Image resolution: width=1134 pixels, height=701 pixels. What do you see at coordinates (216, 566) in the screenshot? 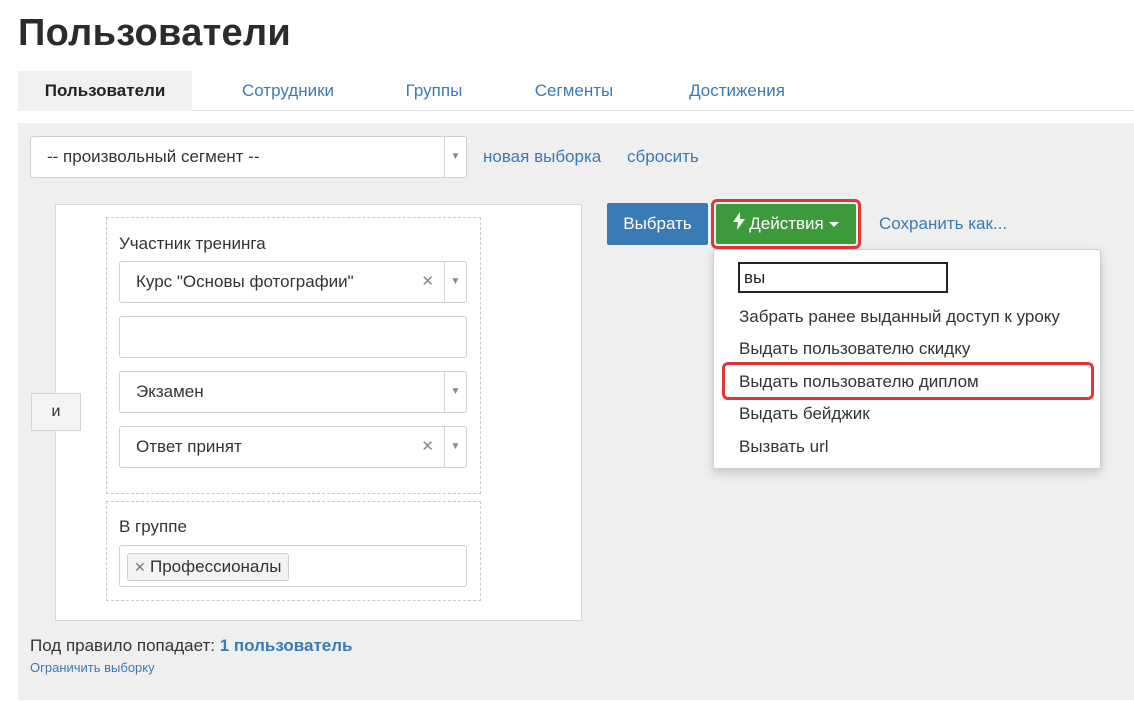
I see `group-tag-label: Профессионалы` at bounding box center [216, 566].